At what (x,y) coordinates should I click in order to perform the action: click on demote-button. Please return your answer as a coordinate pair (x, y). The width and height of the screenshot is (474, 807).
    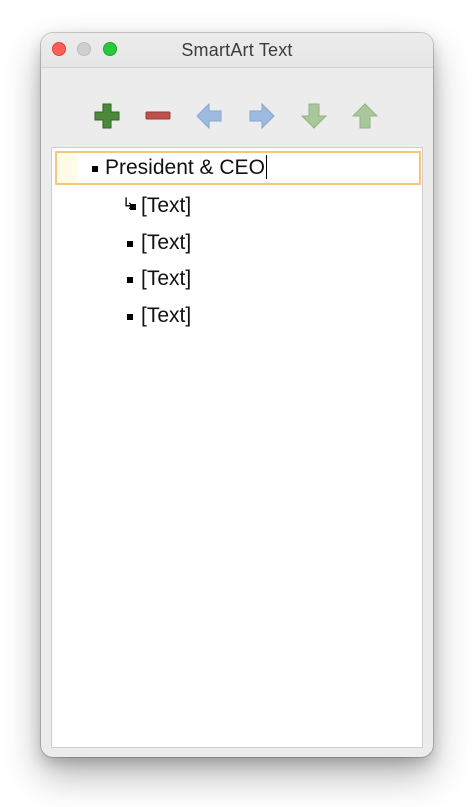
    Looking at the image, I should click on (262, 116).